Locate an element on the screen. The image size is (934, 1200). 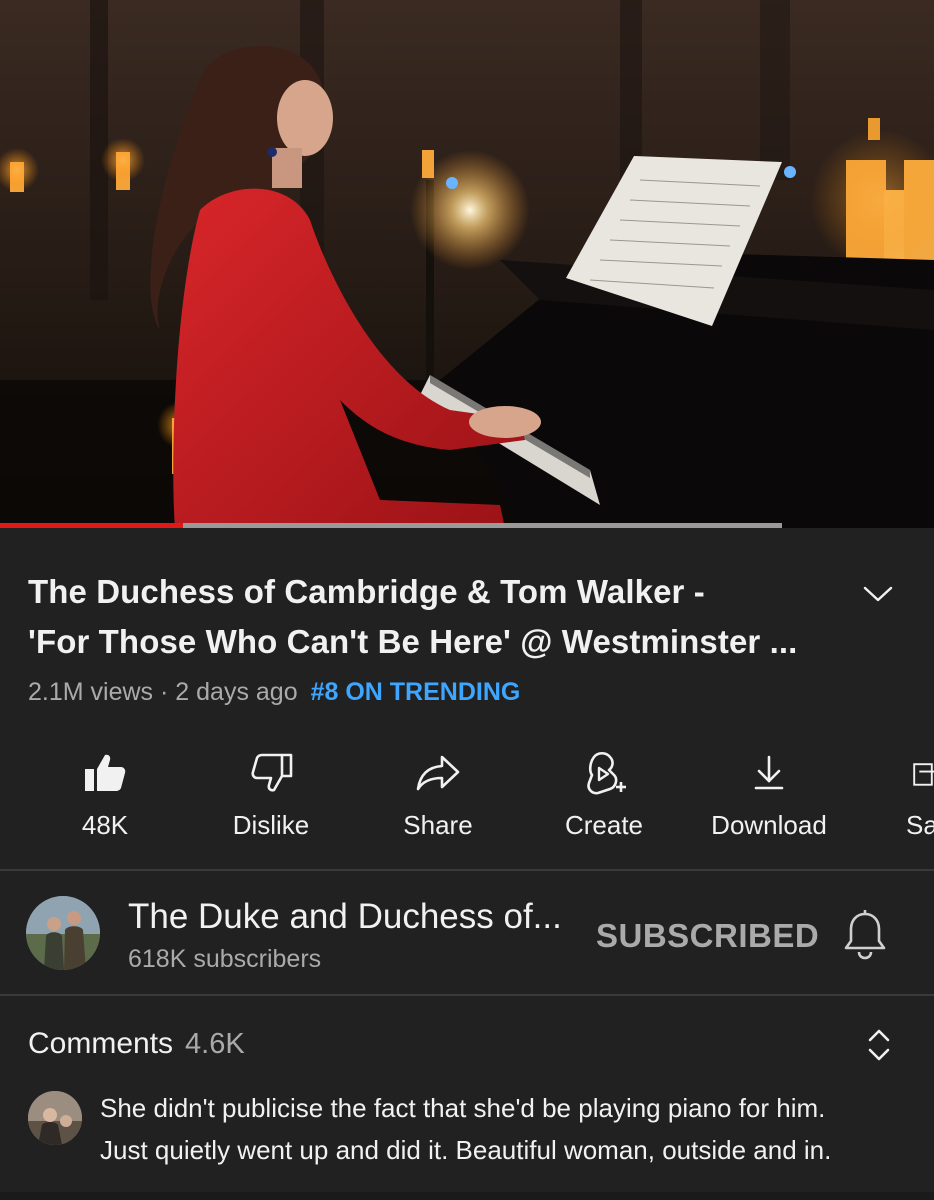
channel-avatar-image is located at coordinates (63, 933).